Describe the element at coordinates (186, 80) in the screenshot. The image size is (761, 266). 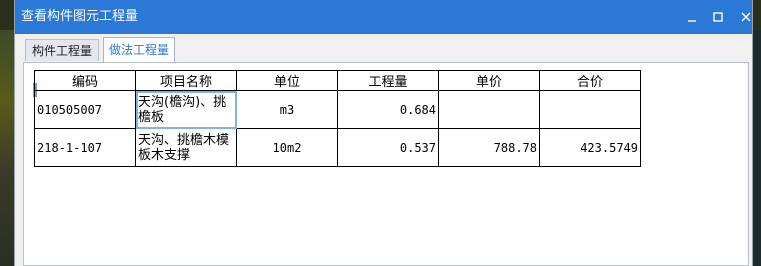
I see `header-item-name: 项目名称` at that location.